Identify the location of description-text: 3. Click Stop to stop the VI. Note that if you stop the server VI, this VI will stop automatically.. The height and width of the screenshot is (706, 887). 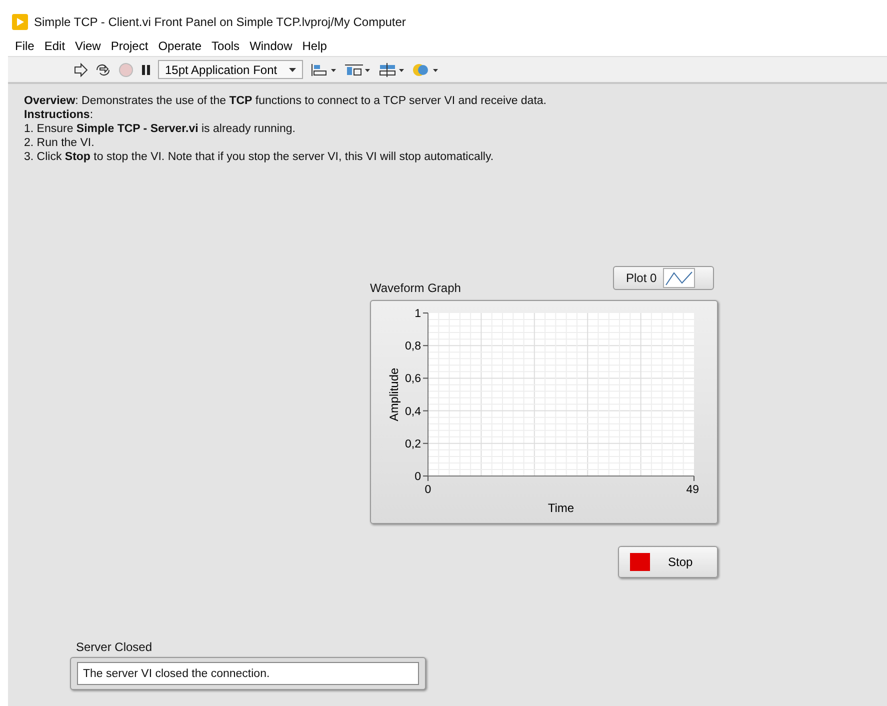
(259, 157).